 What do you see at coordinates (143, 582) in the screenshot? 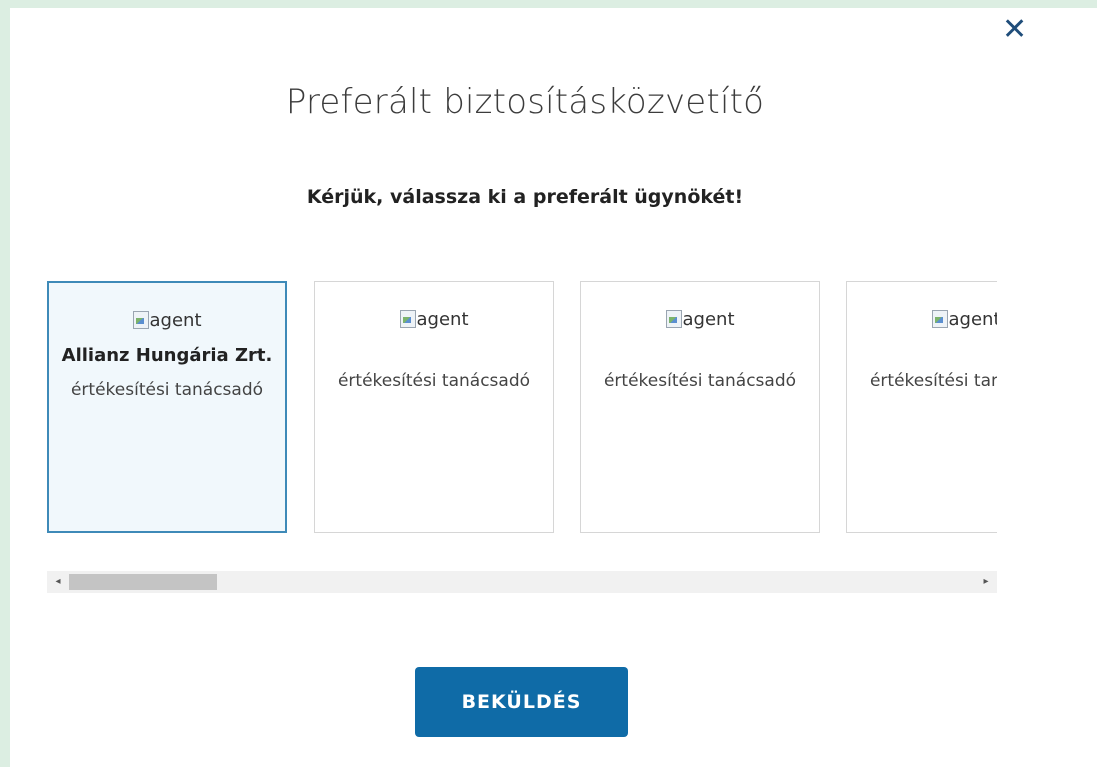
I see `scrollbar-thumb` at bounding box center [143, 582].